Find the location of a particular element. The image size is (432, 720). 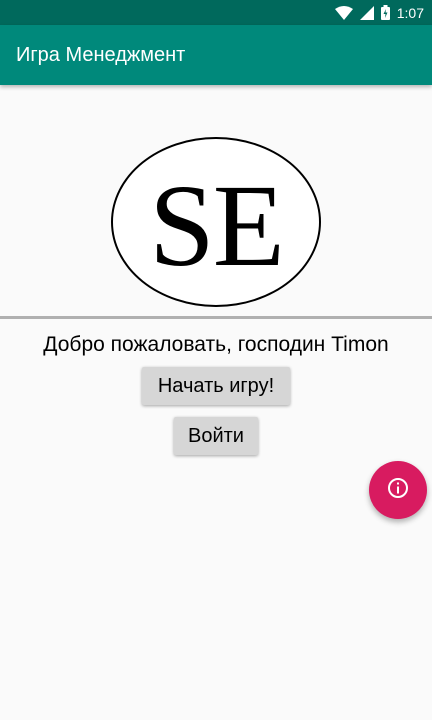

cell-signal-icon is located at coordinates (366, 12).